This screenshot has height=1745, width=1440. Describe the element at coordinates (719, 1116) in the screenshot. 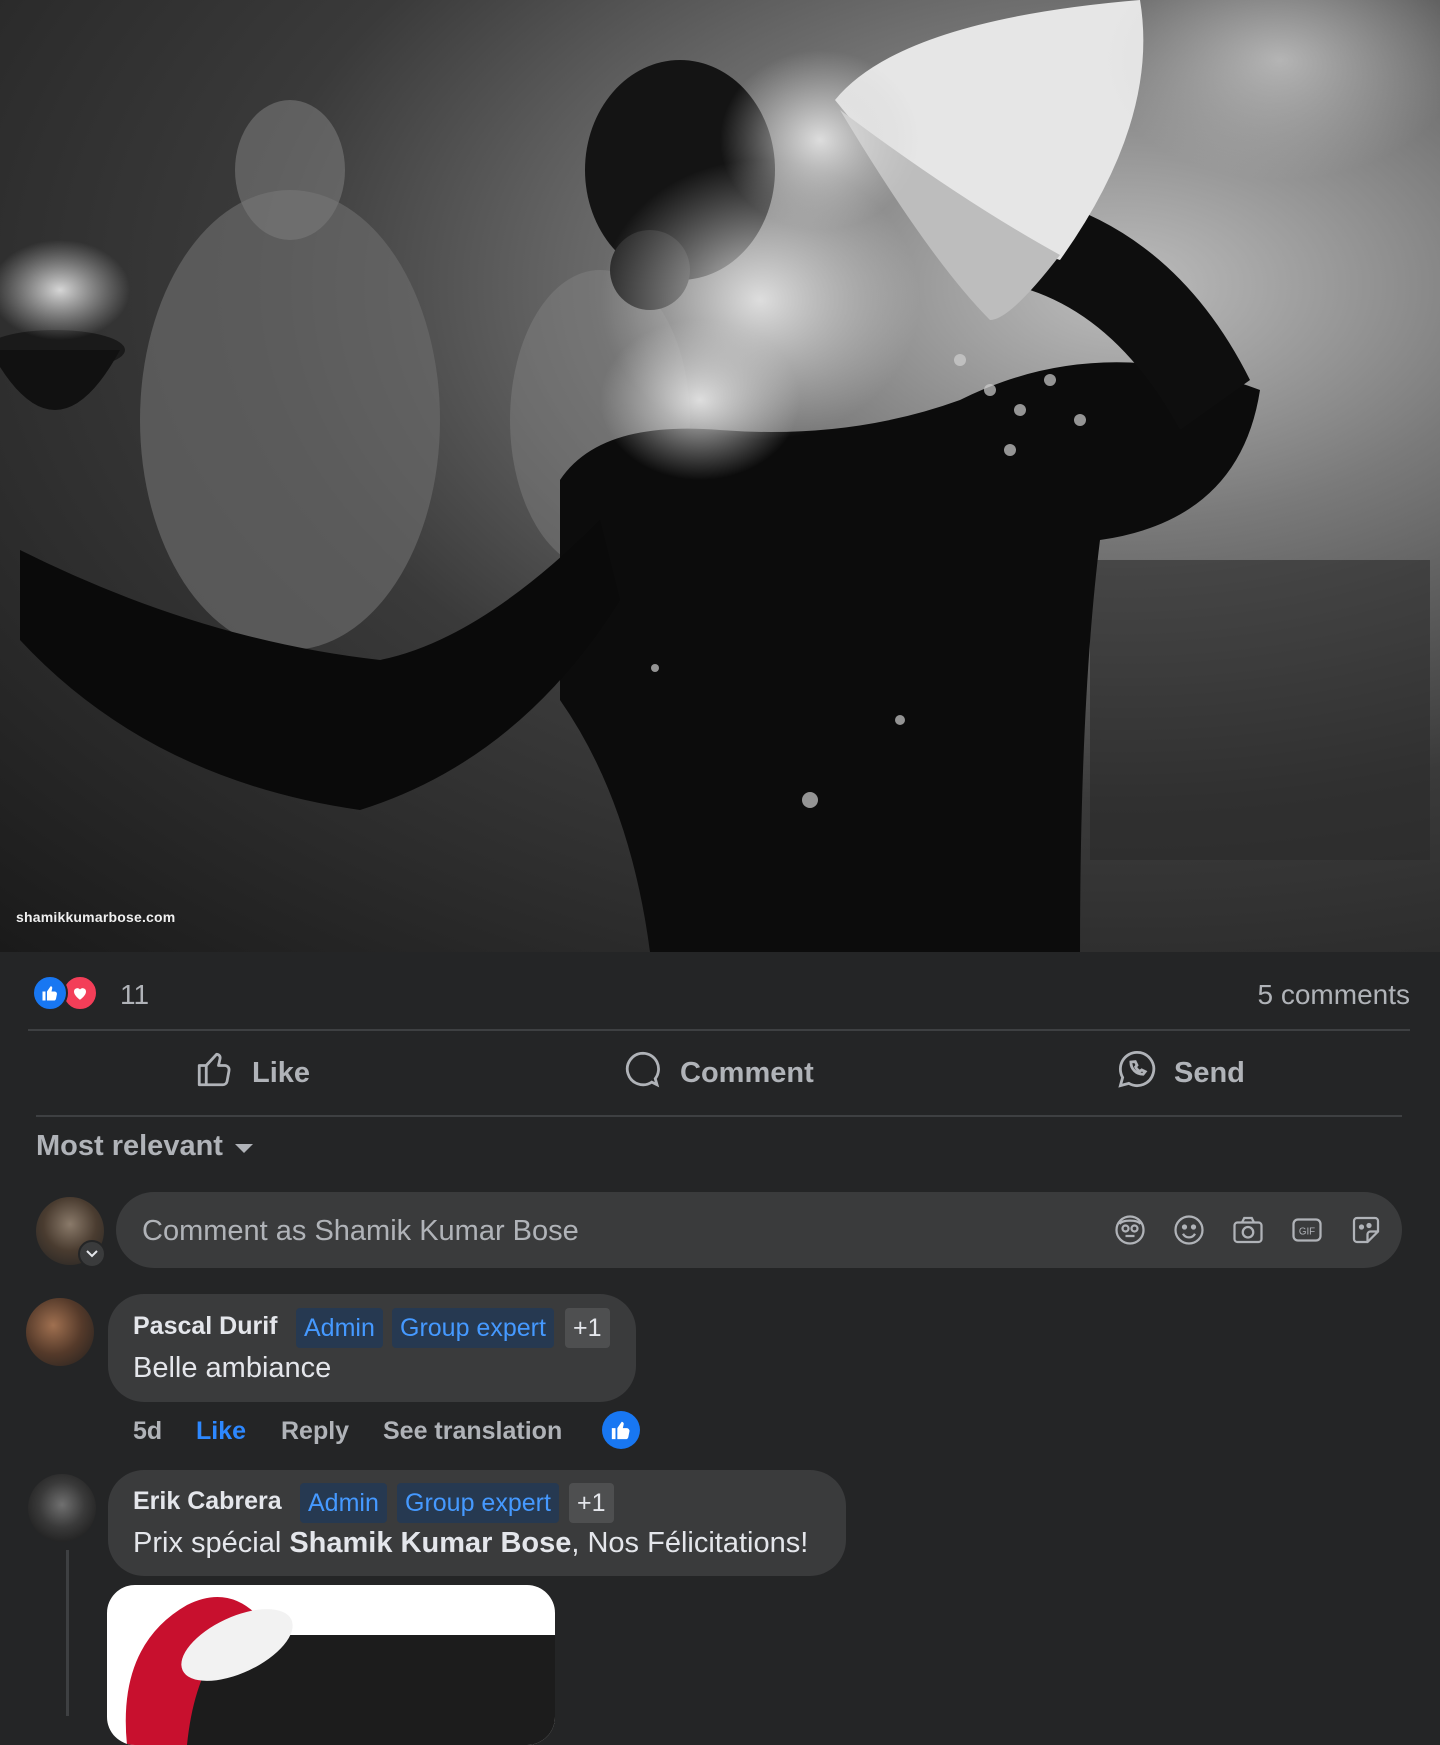

I see `divider` at that location.